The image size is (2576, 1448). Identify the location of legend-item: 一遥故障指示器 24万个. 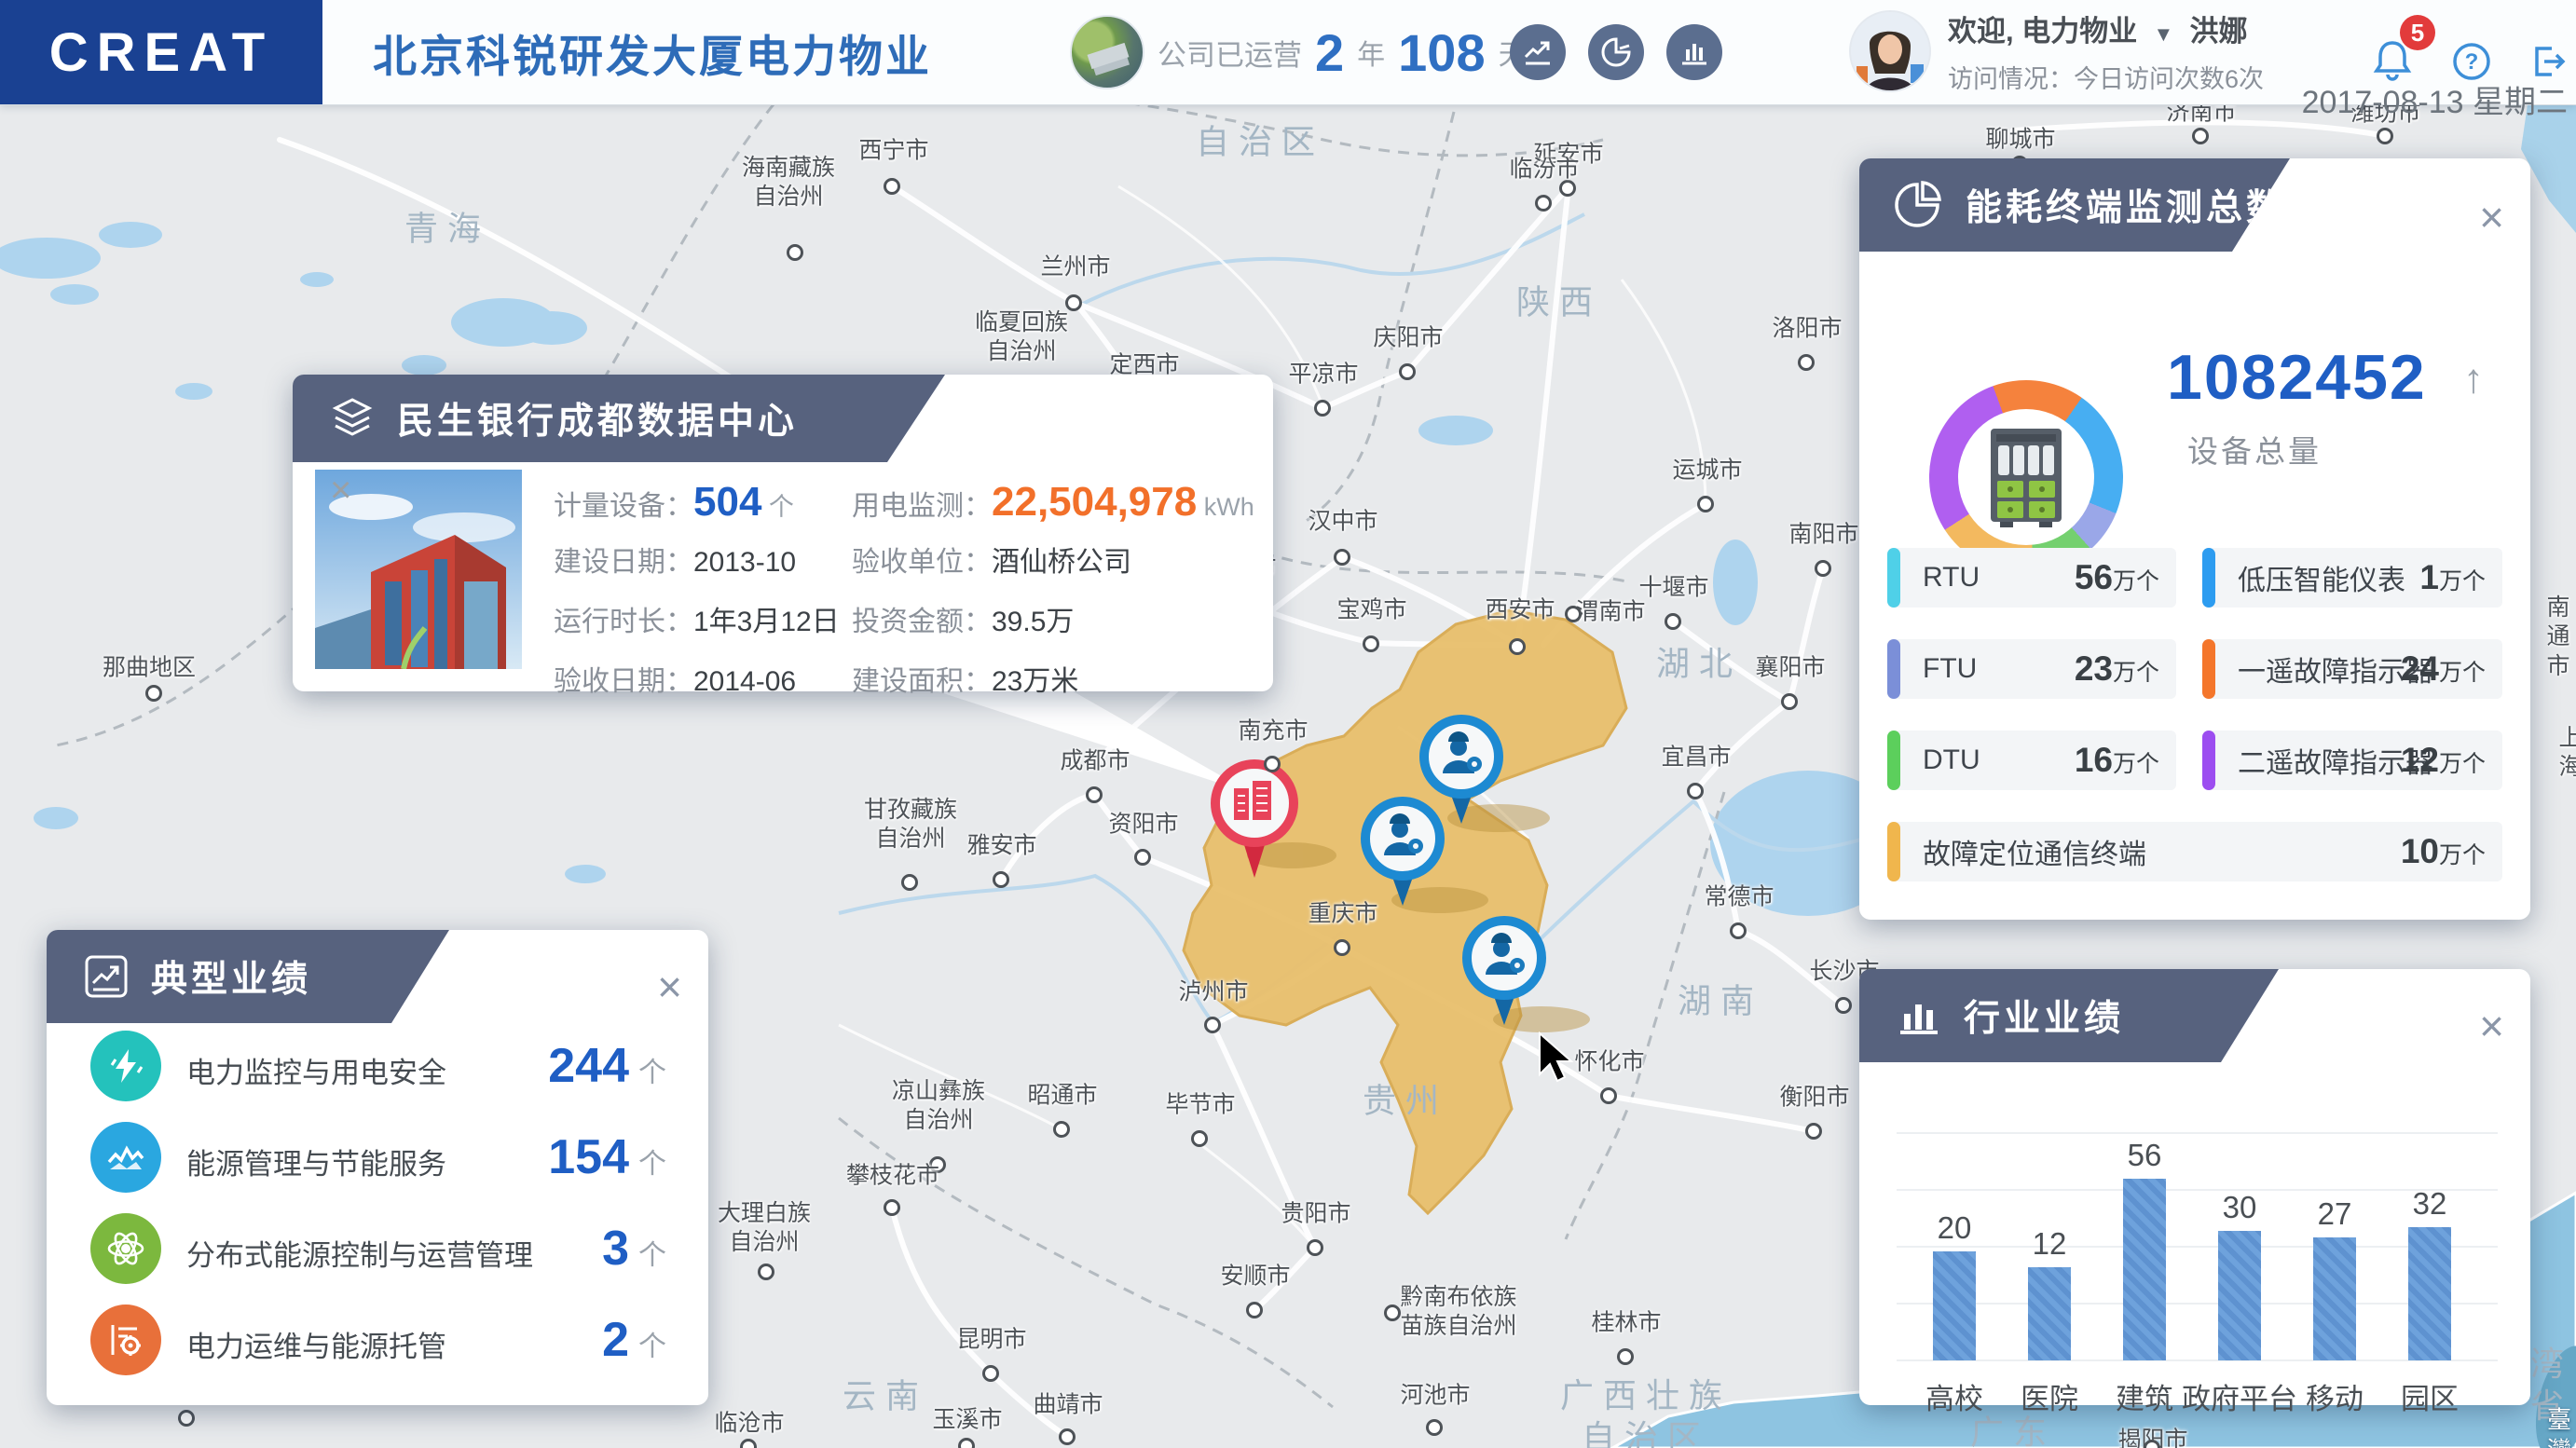
(2352, 669).